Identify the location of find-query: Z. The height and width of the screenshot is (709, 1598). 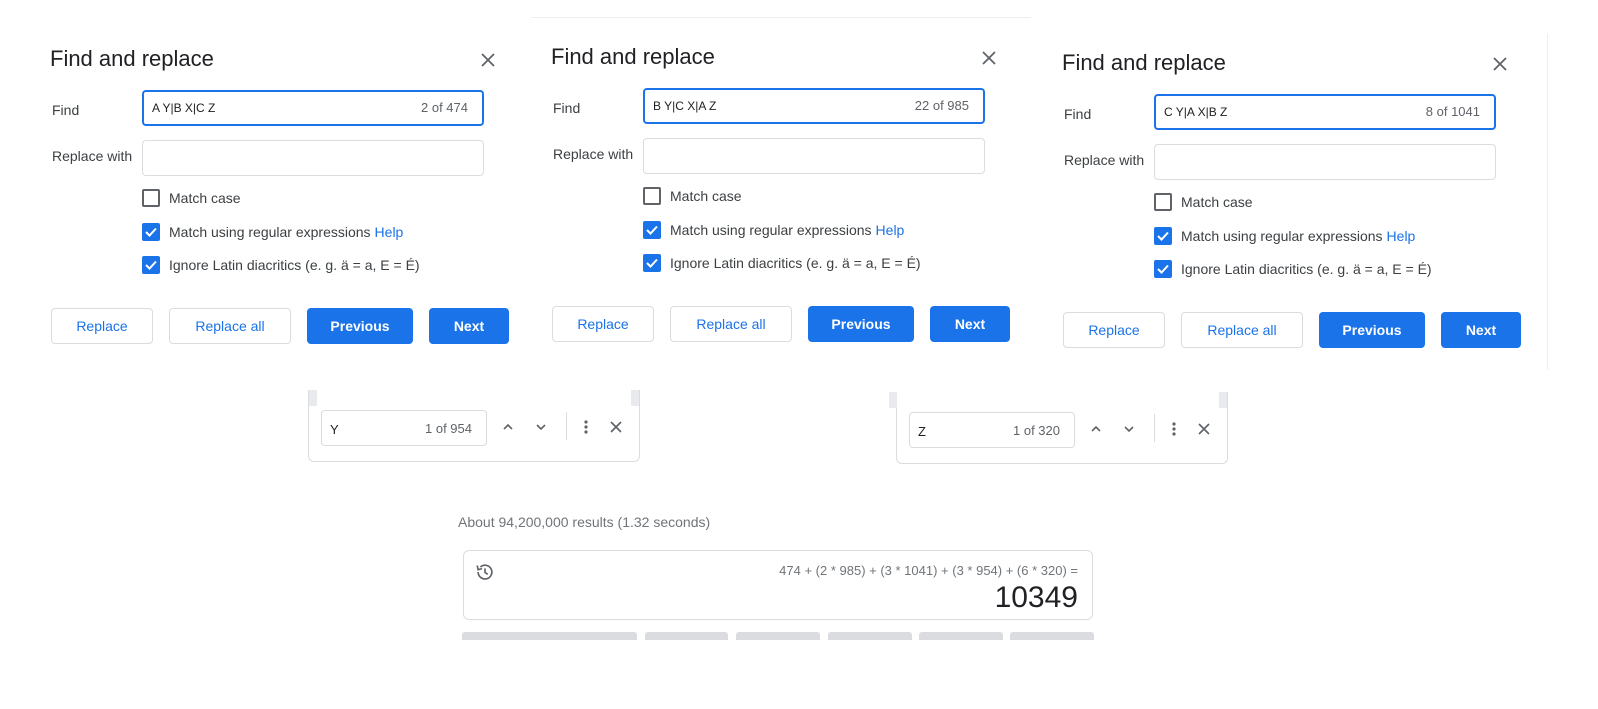
(922, 431).